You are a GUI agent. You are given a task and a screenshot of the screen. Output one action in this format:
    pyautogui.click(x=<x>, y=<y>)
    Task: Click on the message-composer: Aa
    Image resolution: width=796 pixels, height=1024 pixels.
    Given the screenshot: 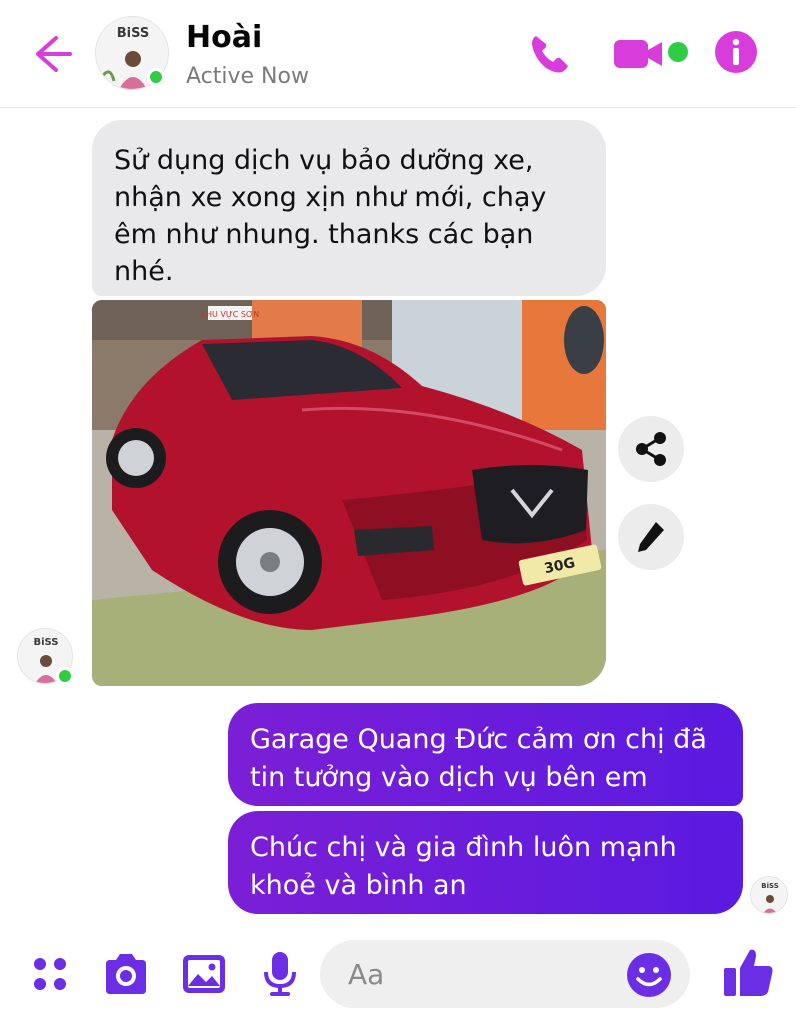 What is the action you would take?
    pyautogui.click(x=398, y=974)
    